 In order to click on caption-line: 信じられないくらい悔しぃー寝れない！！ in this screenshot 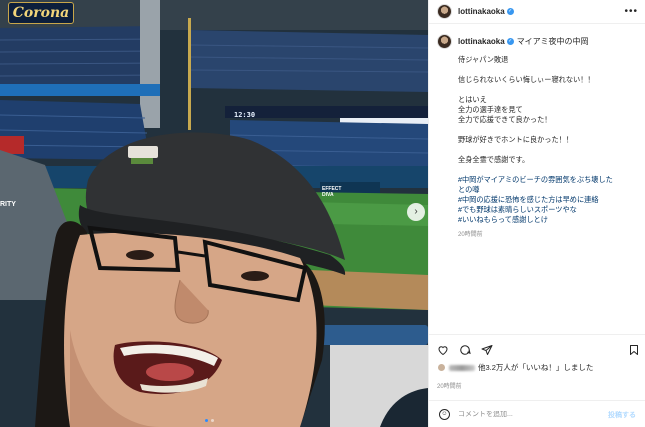, I will do `click(526, 79)`.